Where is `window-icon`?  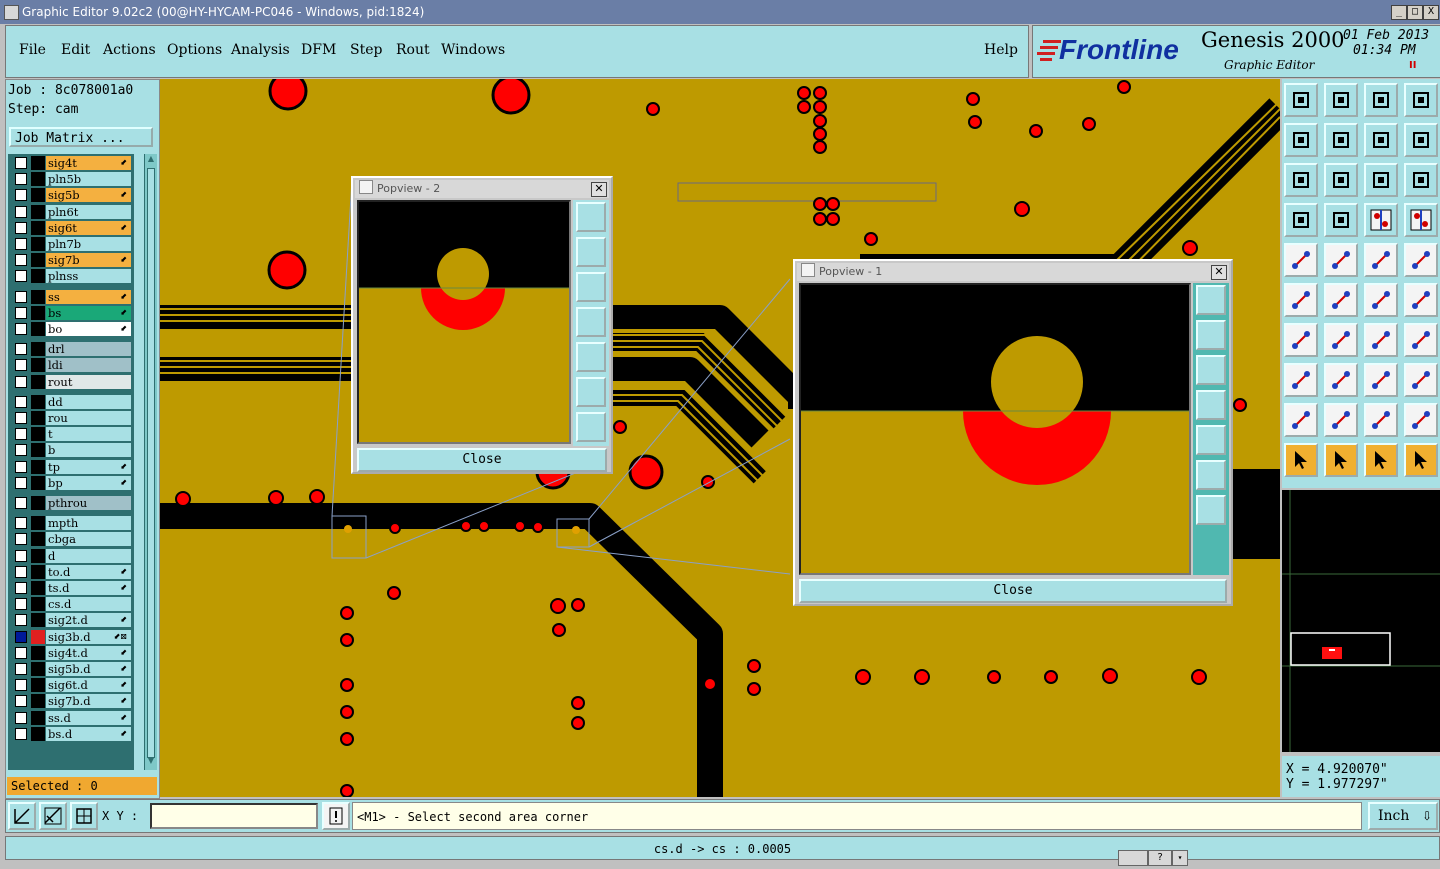 window-icon is located at coordinates (1421, 100).